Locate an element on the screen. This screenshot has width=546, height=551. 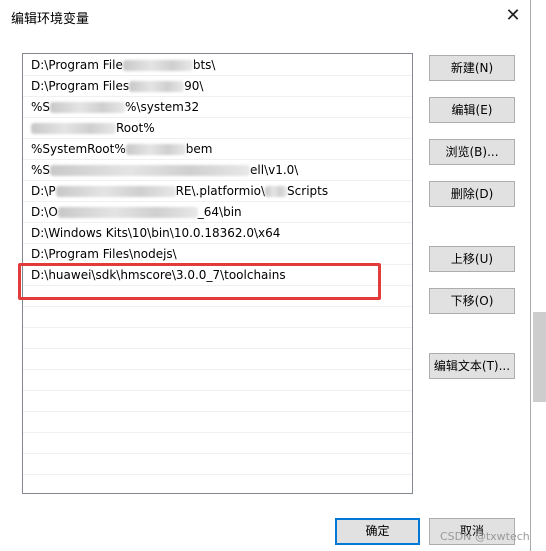
path-list-item: D:\Program Files\nodejs\ is located at coordinates (217, 254).